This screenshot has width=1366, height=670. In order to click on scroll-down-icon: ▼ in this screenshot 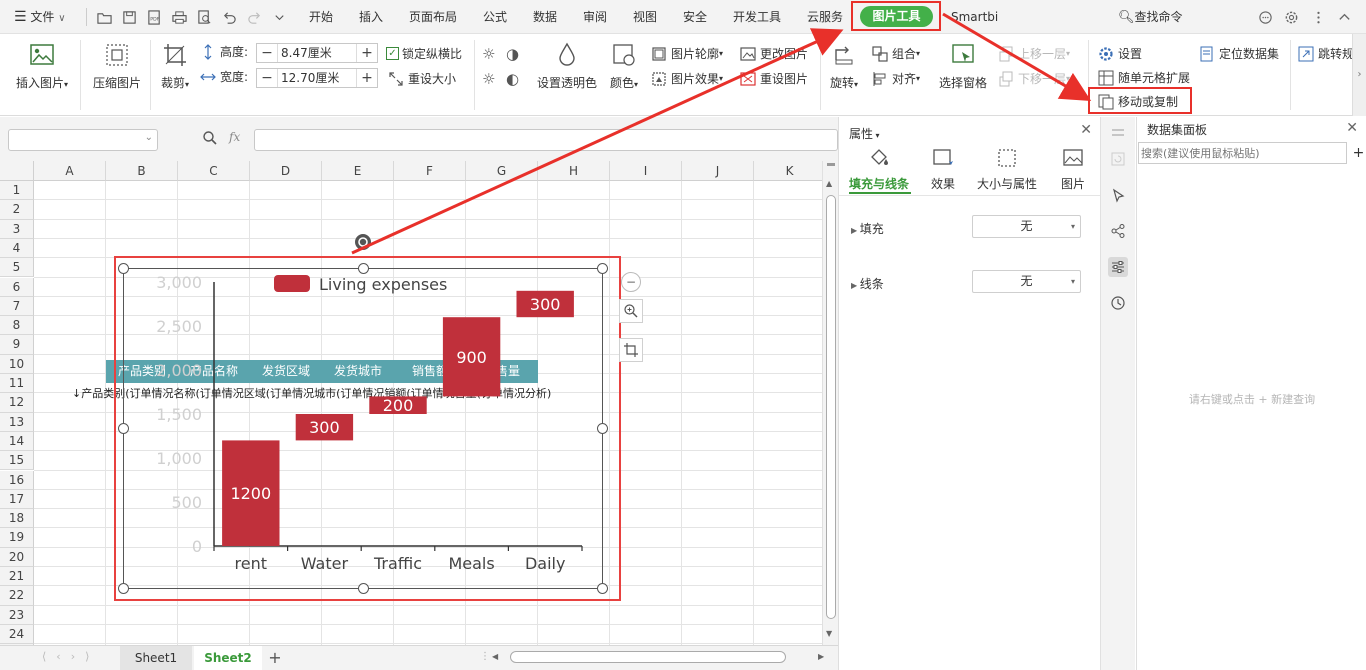, I will do `click(829, 633)`.